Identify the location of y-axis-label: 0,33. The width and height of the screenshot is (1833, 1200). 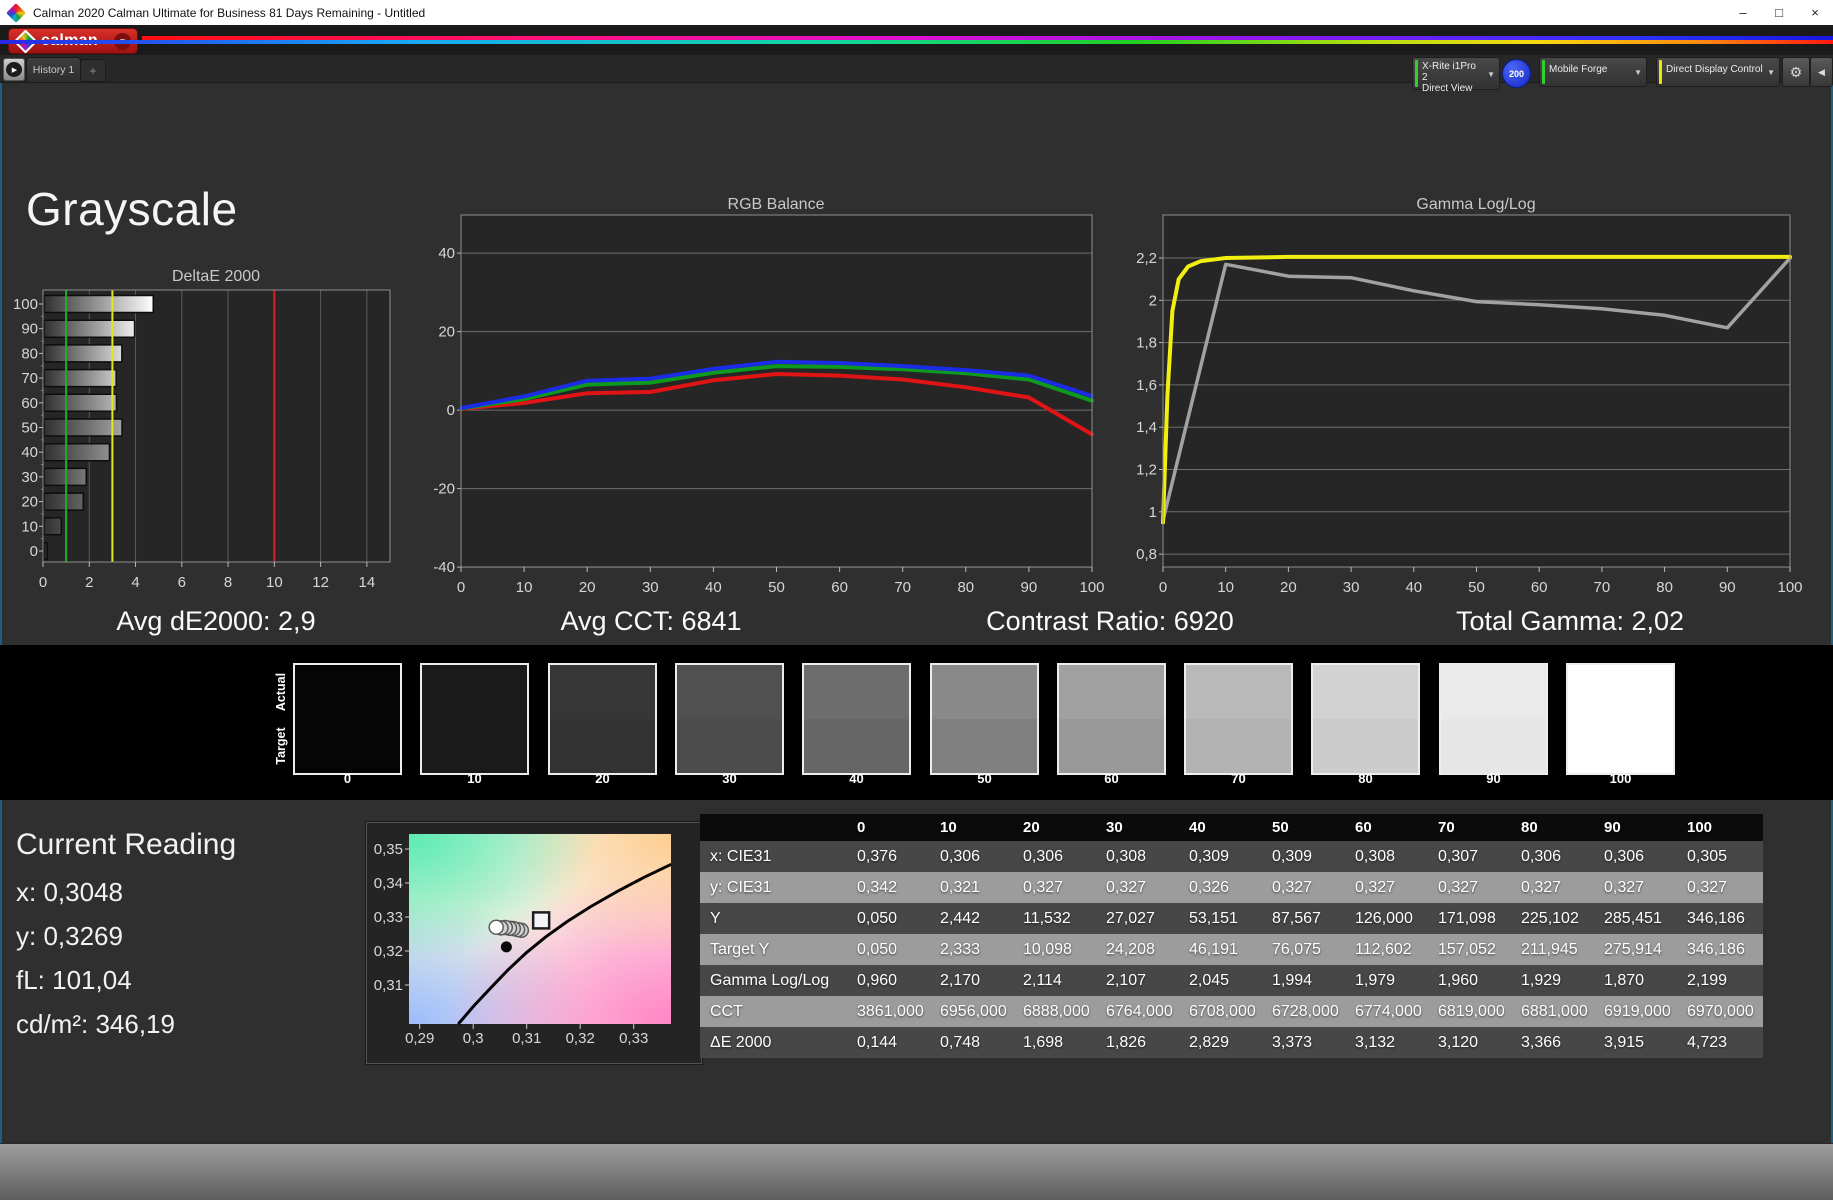
(388, 917).